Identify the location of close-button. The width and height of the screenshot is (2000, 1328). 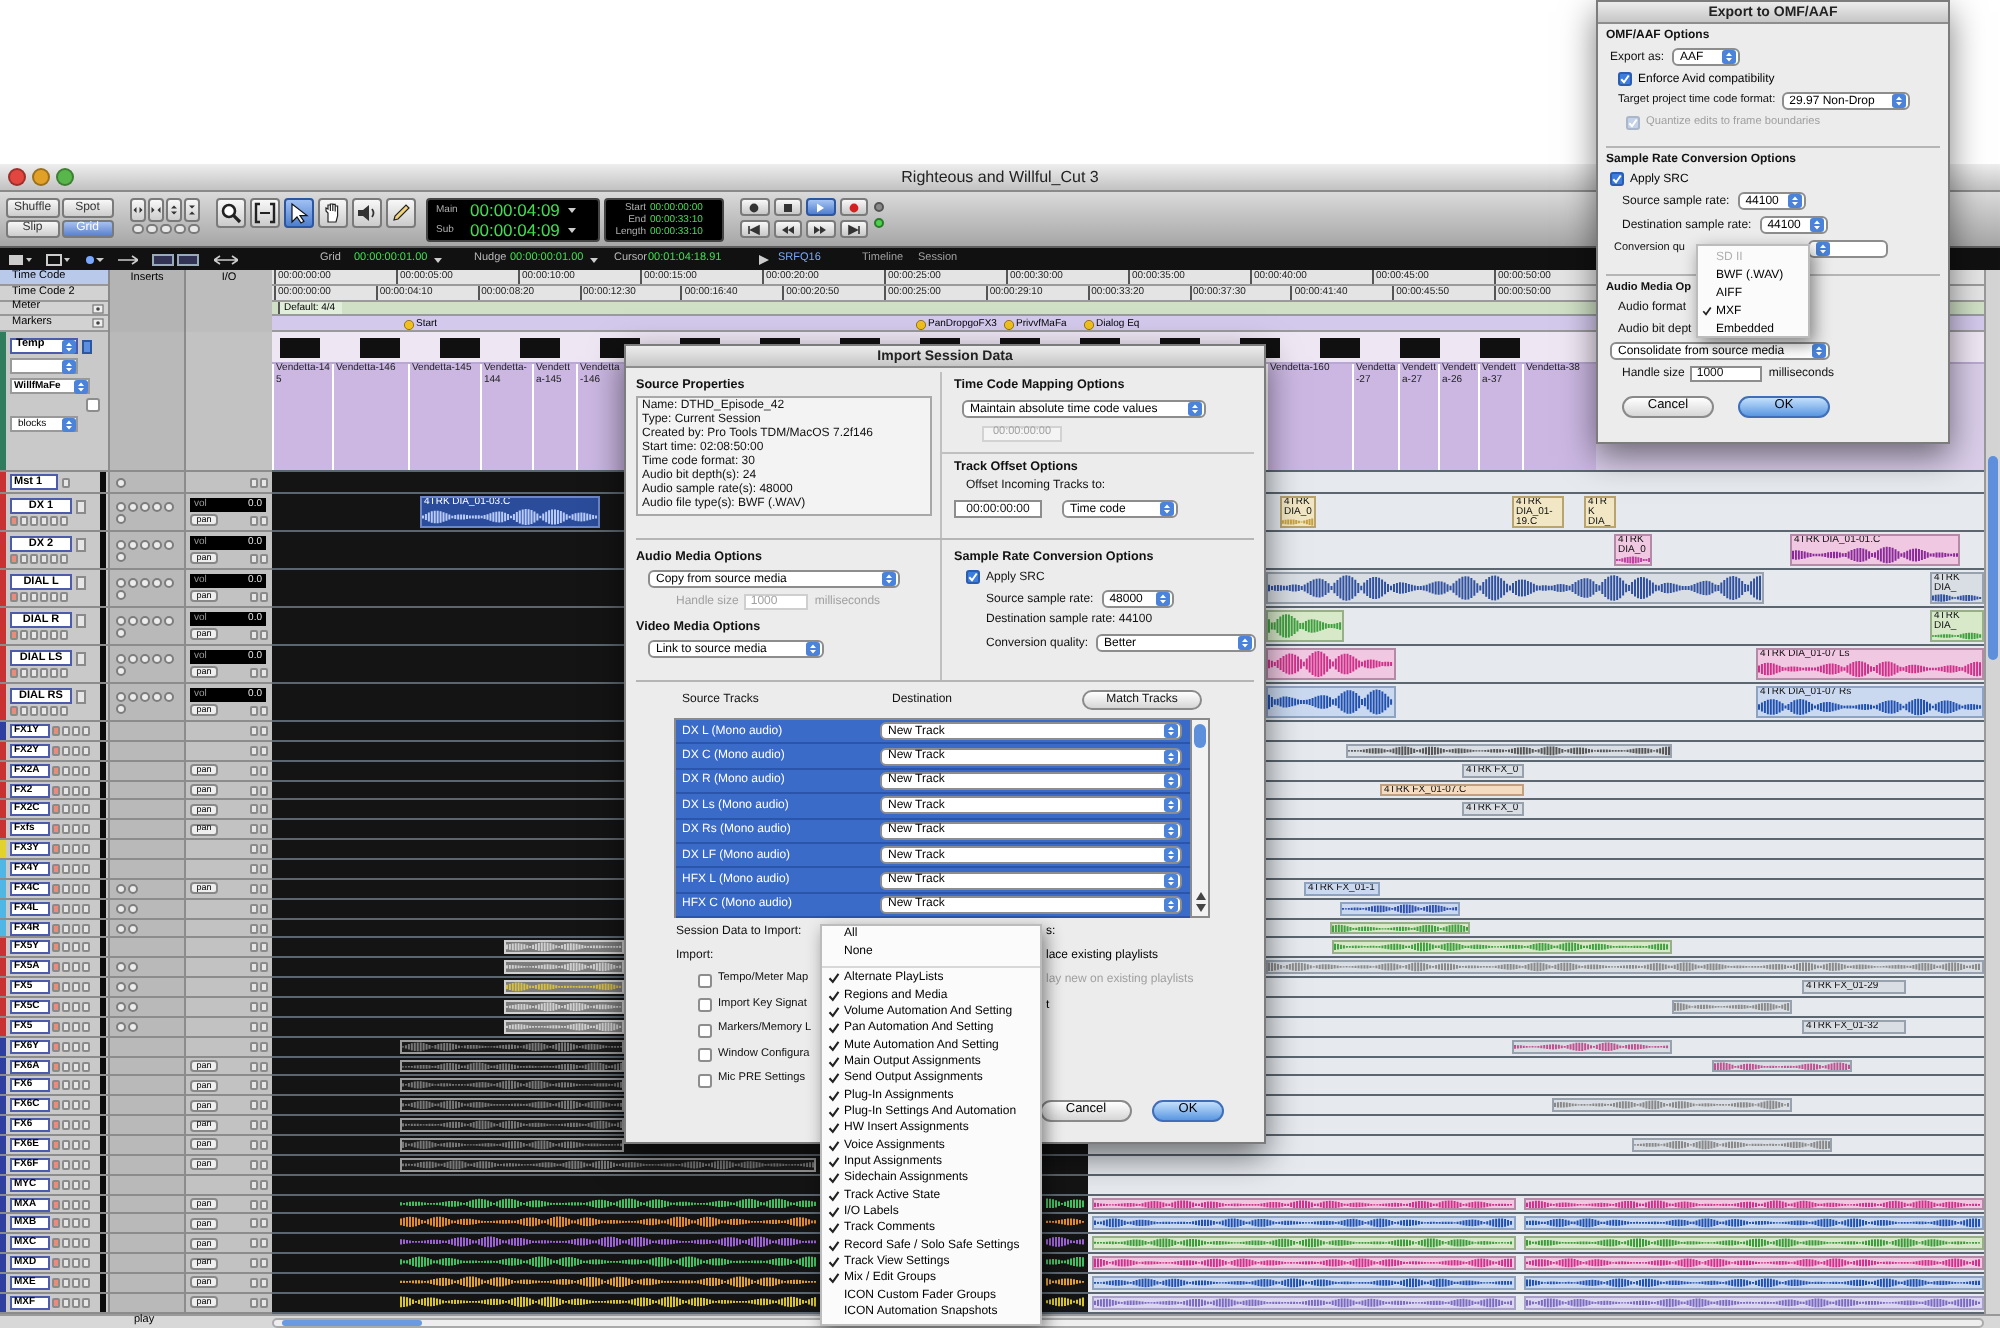
(17, 177).